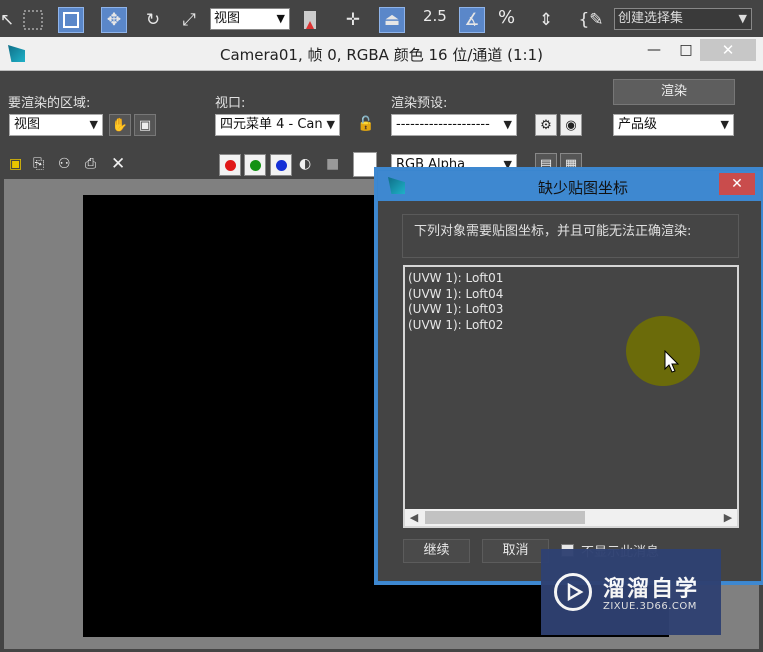  I want to click on region-select-icon, so click(33, 20).